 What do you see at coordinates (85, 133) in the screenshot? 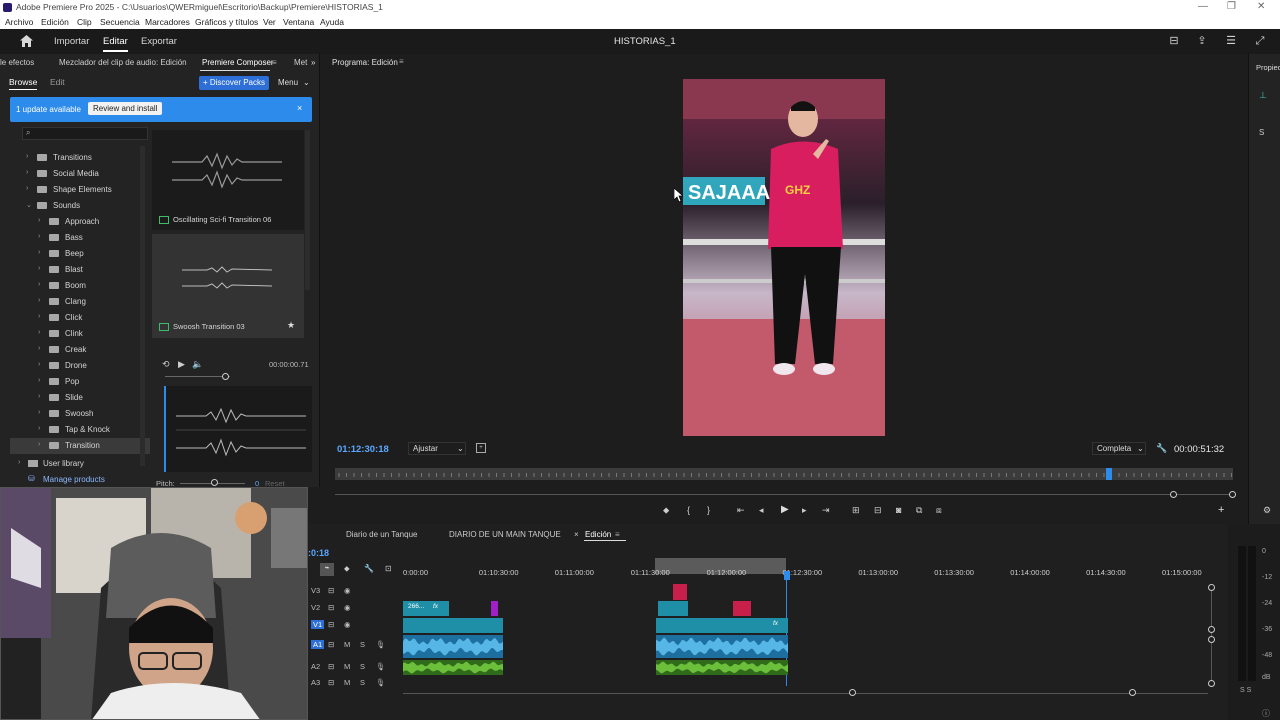
I see `search-input: ⌕` at bounding box center [85, 133].